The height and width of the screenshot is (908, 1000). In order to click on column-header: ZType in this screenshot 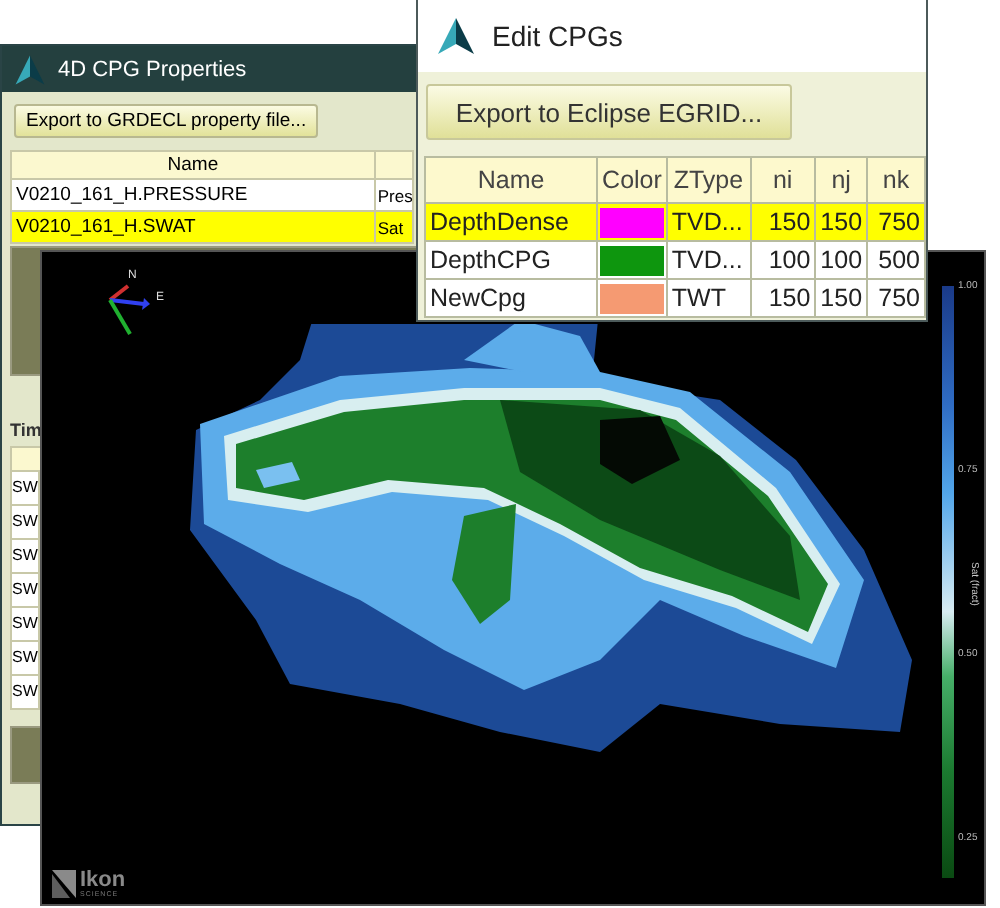, I will do `click(708, 180)`.